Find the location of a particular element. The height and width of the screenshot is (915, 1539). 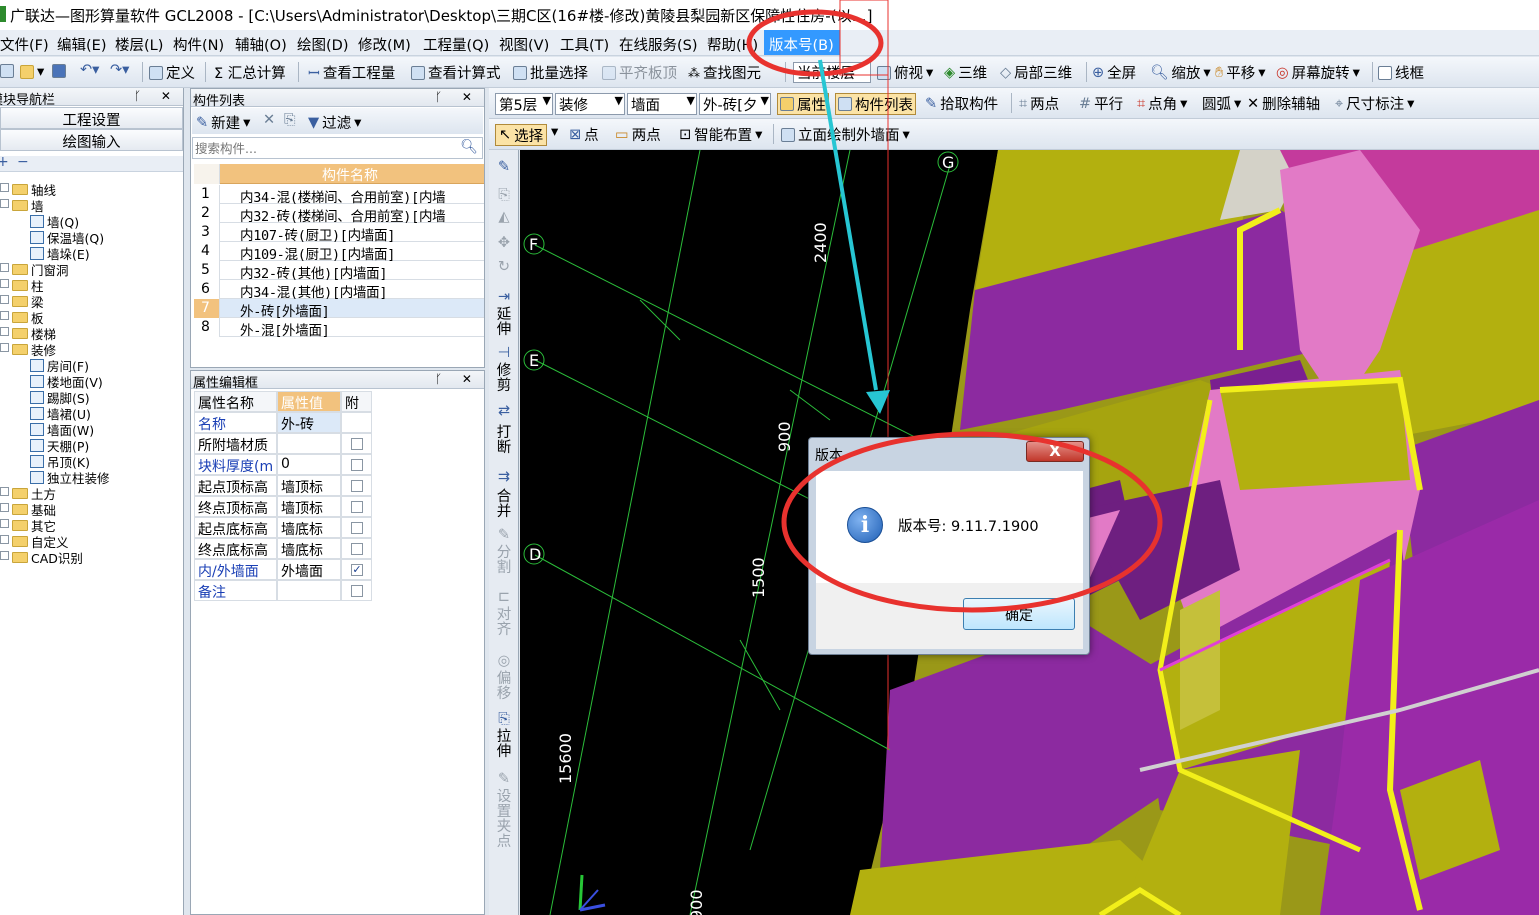

annotation-overlay is located at coordinates (818, 375).